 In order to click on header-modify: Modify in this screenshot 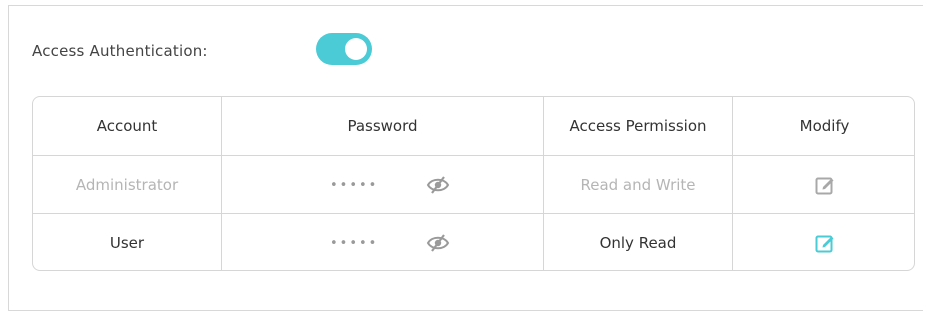, I will do `click(823, 126)`.